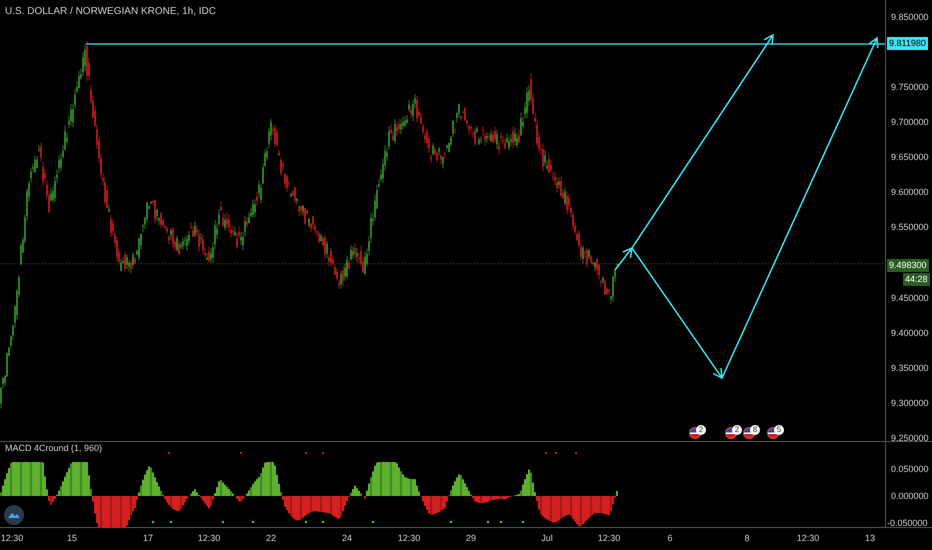  I want to click on countdown-label: 44:28, so click(916, 279).